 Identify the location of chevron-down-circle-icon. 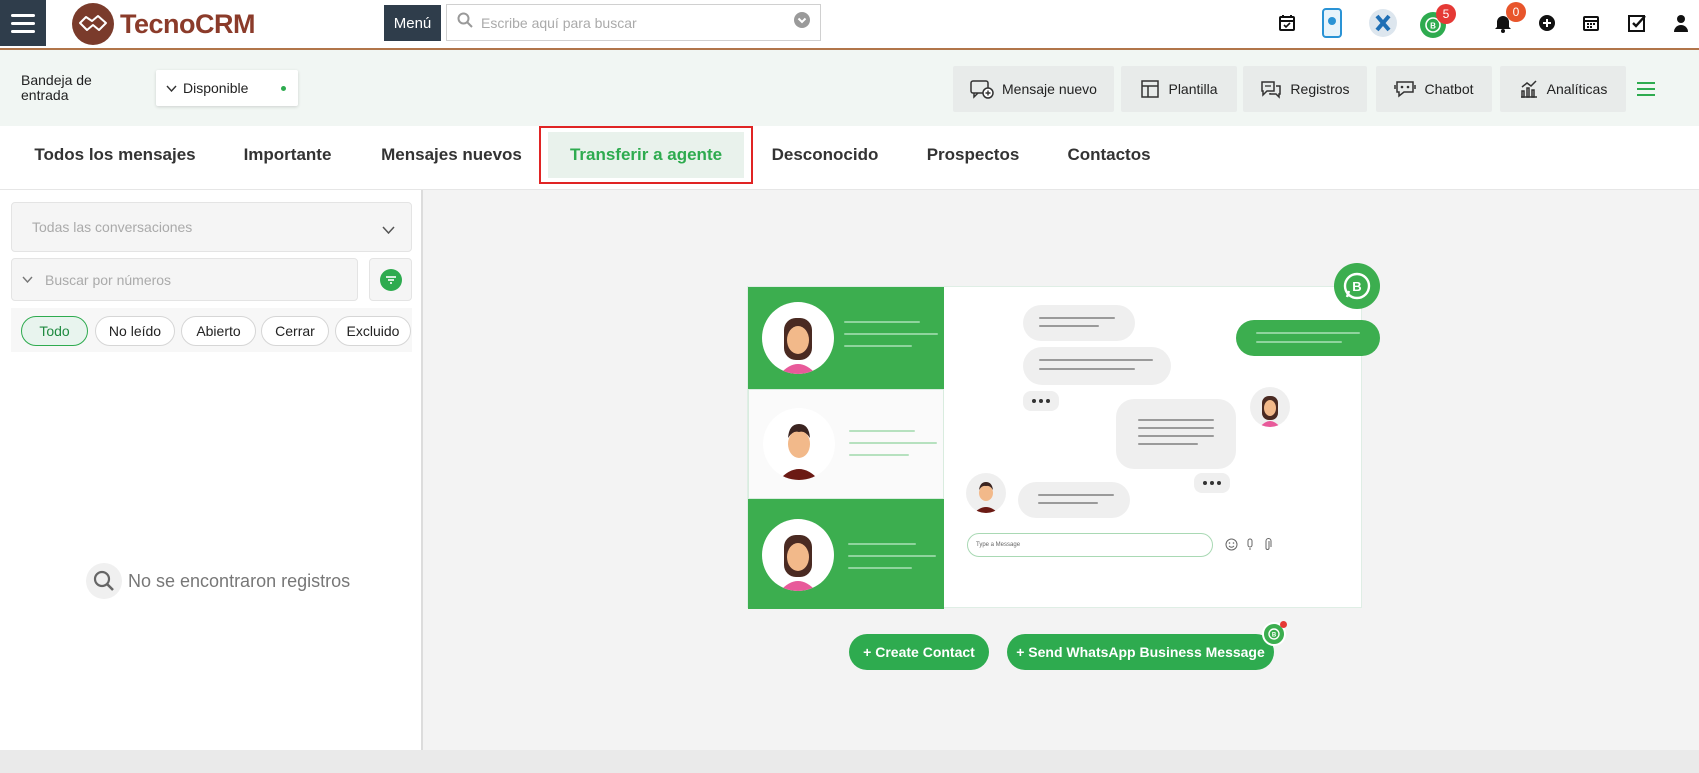
(802, 22).